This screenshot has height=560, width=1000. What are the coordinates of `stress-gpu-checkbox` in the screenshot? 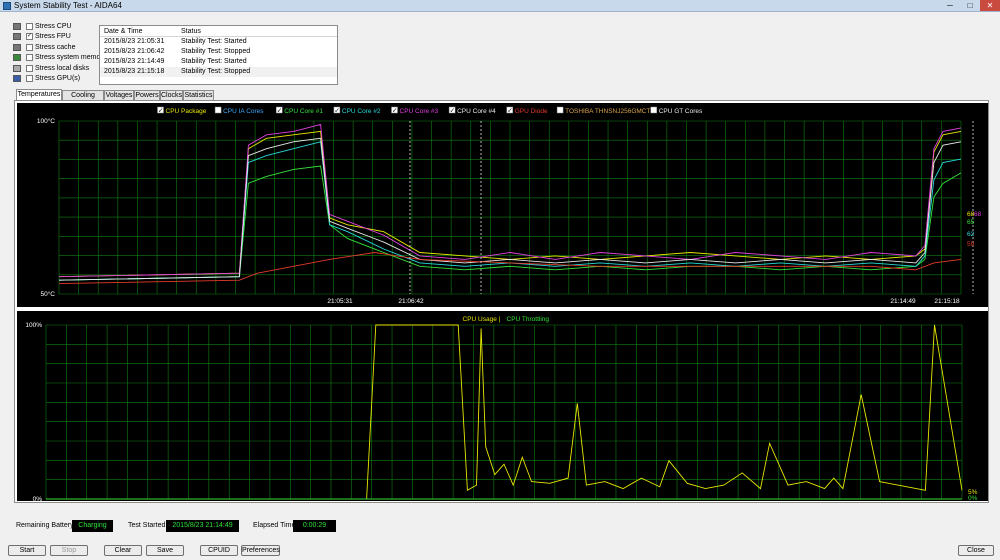 It's located at (29, 78).